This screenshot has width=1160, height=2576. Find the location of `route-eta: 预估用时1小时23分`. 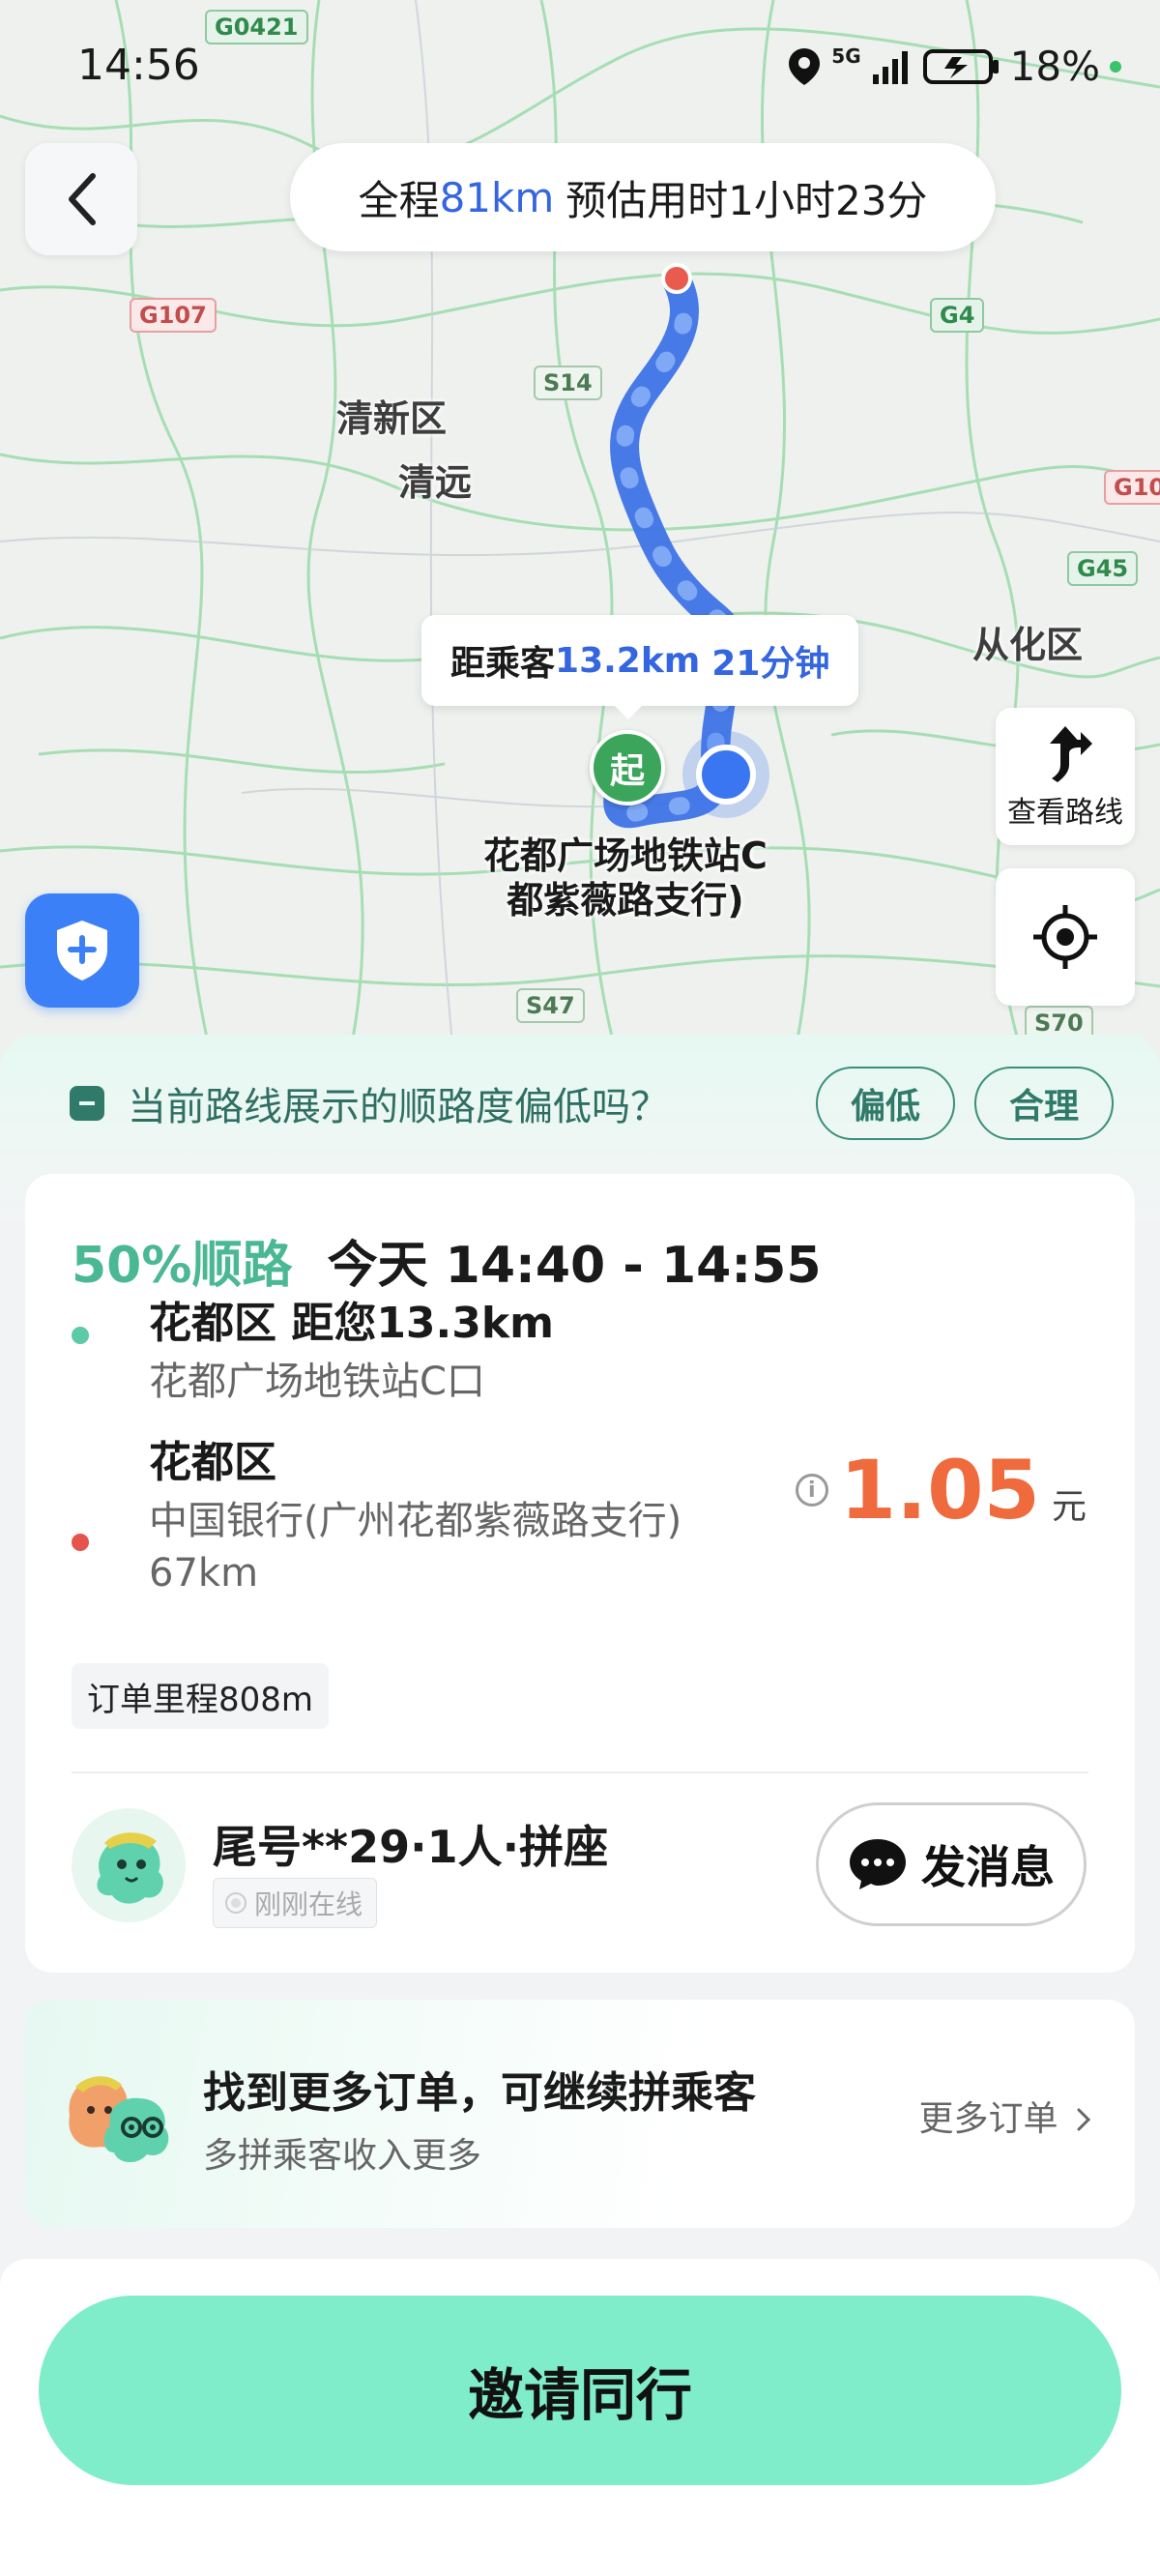

route-eta: 预估用时1小时23分 is located at coordinates (747, 200).